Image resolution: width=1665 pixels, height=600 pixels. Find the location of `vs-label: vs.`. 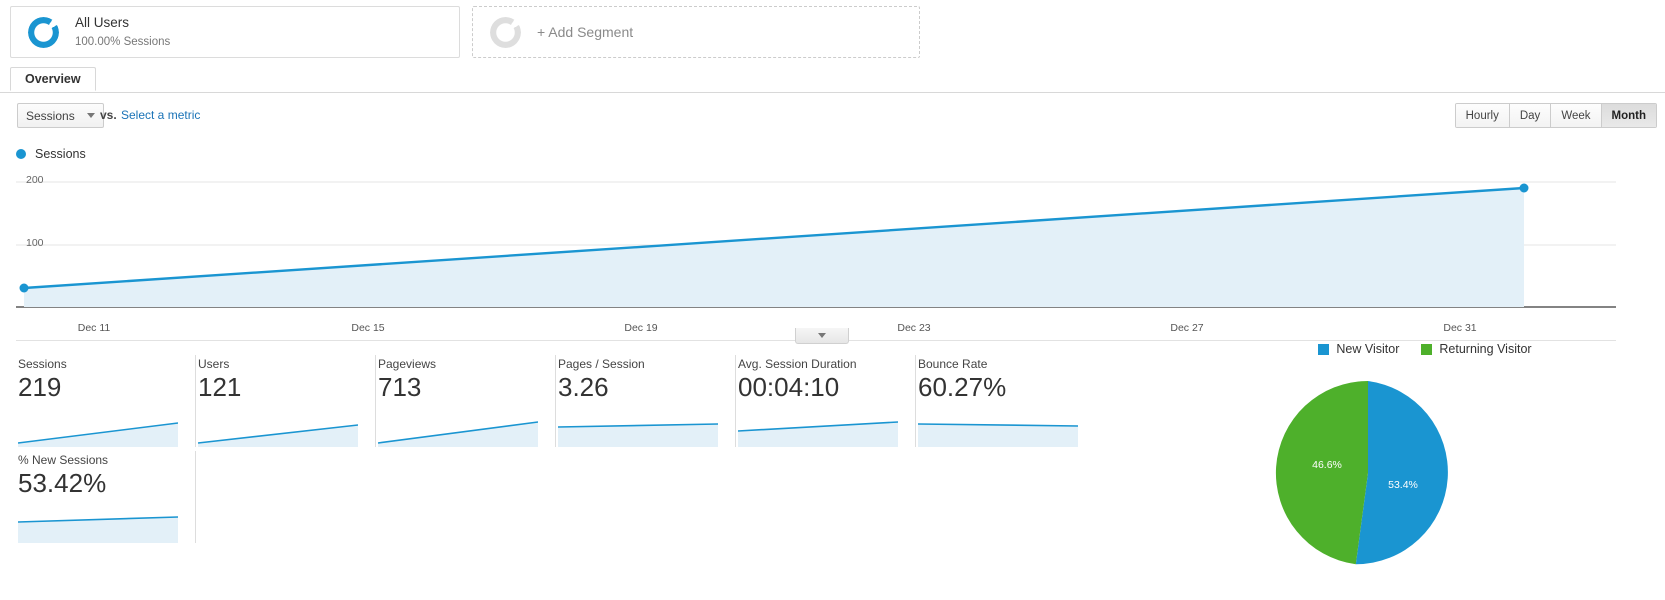

vs-label: vs. is located at coordinates (108, 115).